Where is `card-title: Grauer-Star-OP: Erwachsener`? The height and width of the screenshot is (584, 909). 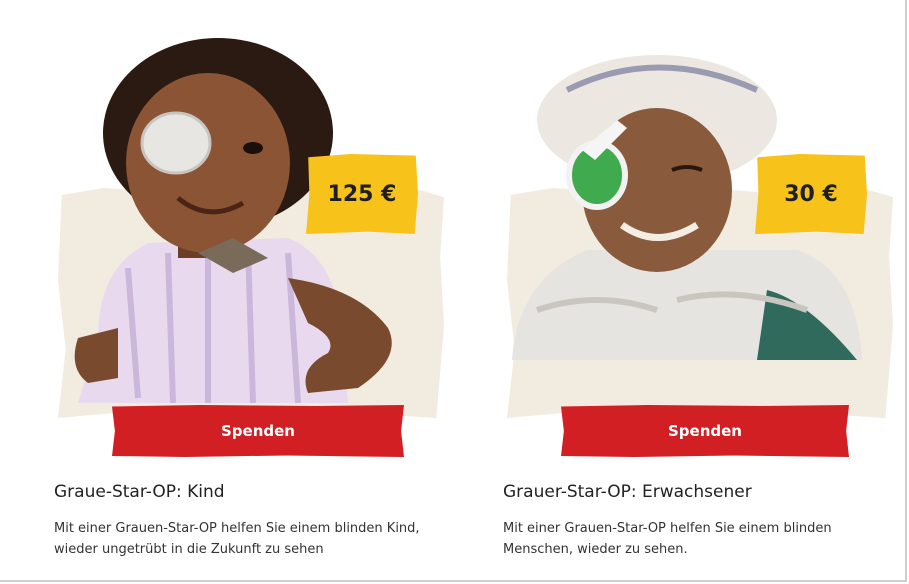
card-title: Grauer-Star-OP: Erwachsener is located at coordinates (627, 492).